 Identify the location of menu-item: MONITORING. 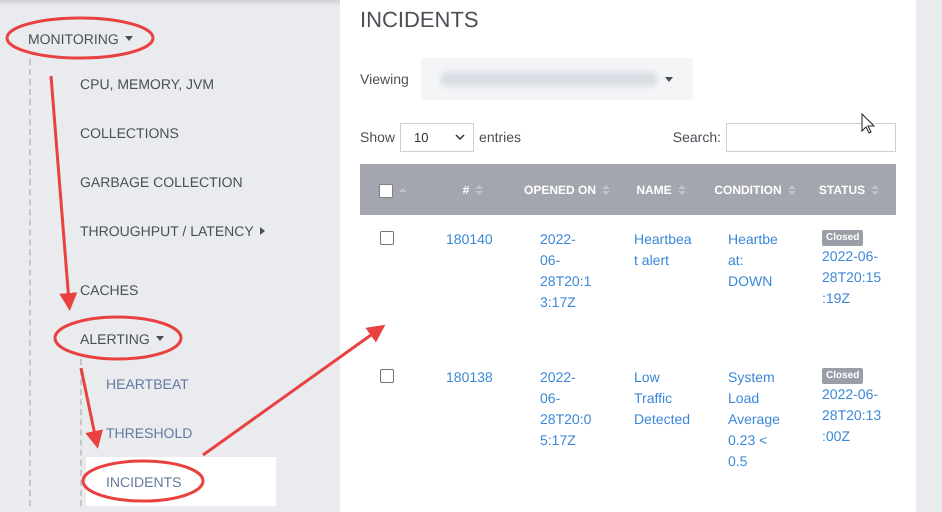
(73, 38).